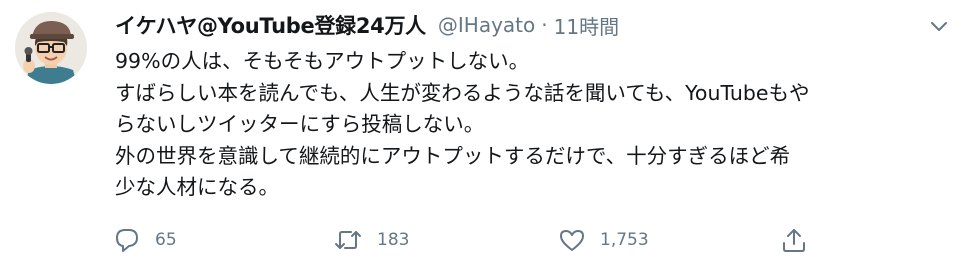 The image size is (969, 264). I want to click on tweet-header: イケハヤ@YouTube登録24万人 @IHayato · 11時間, so click(367, 25).